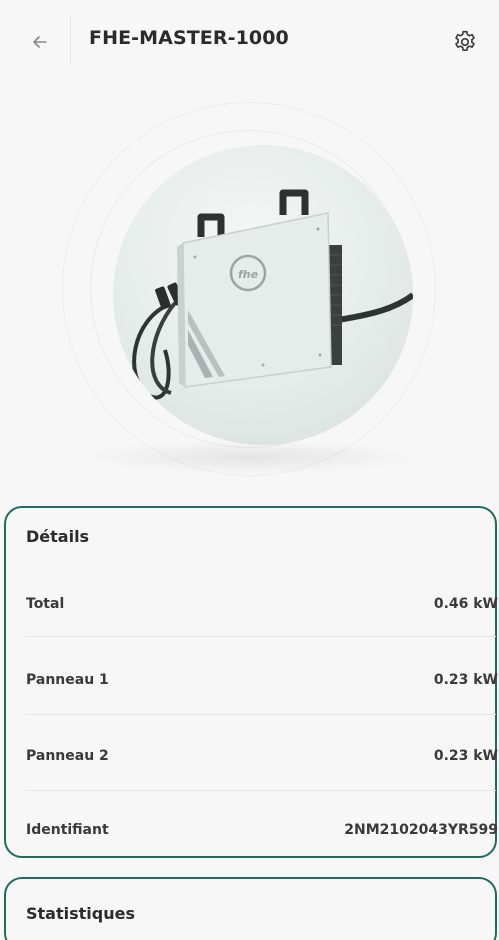  What do you see at coordinates (70, 40) in the screenshot?
I see `header-divider` at bounding box center [70, 40].